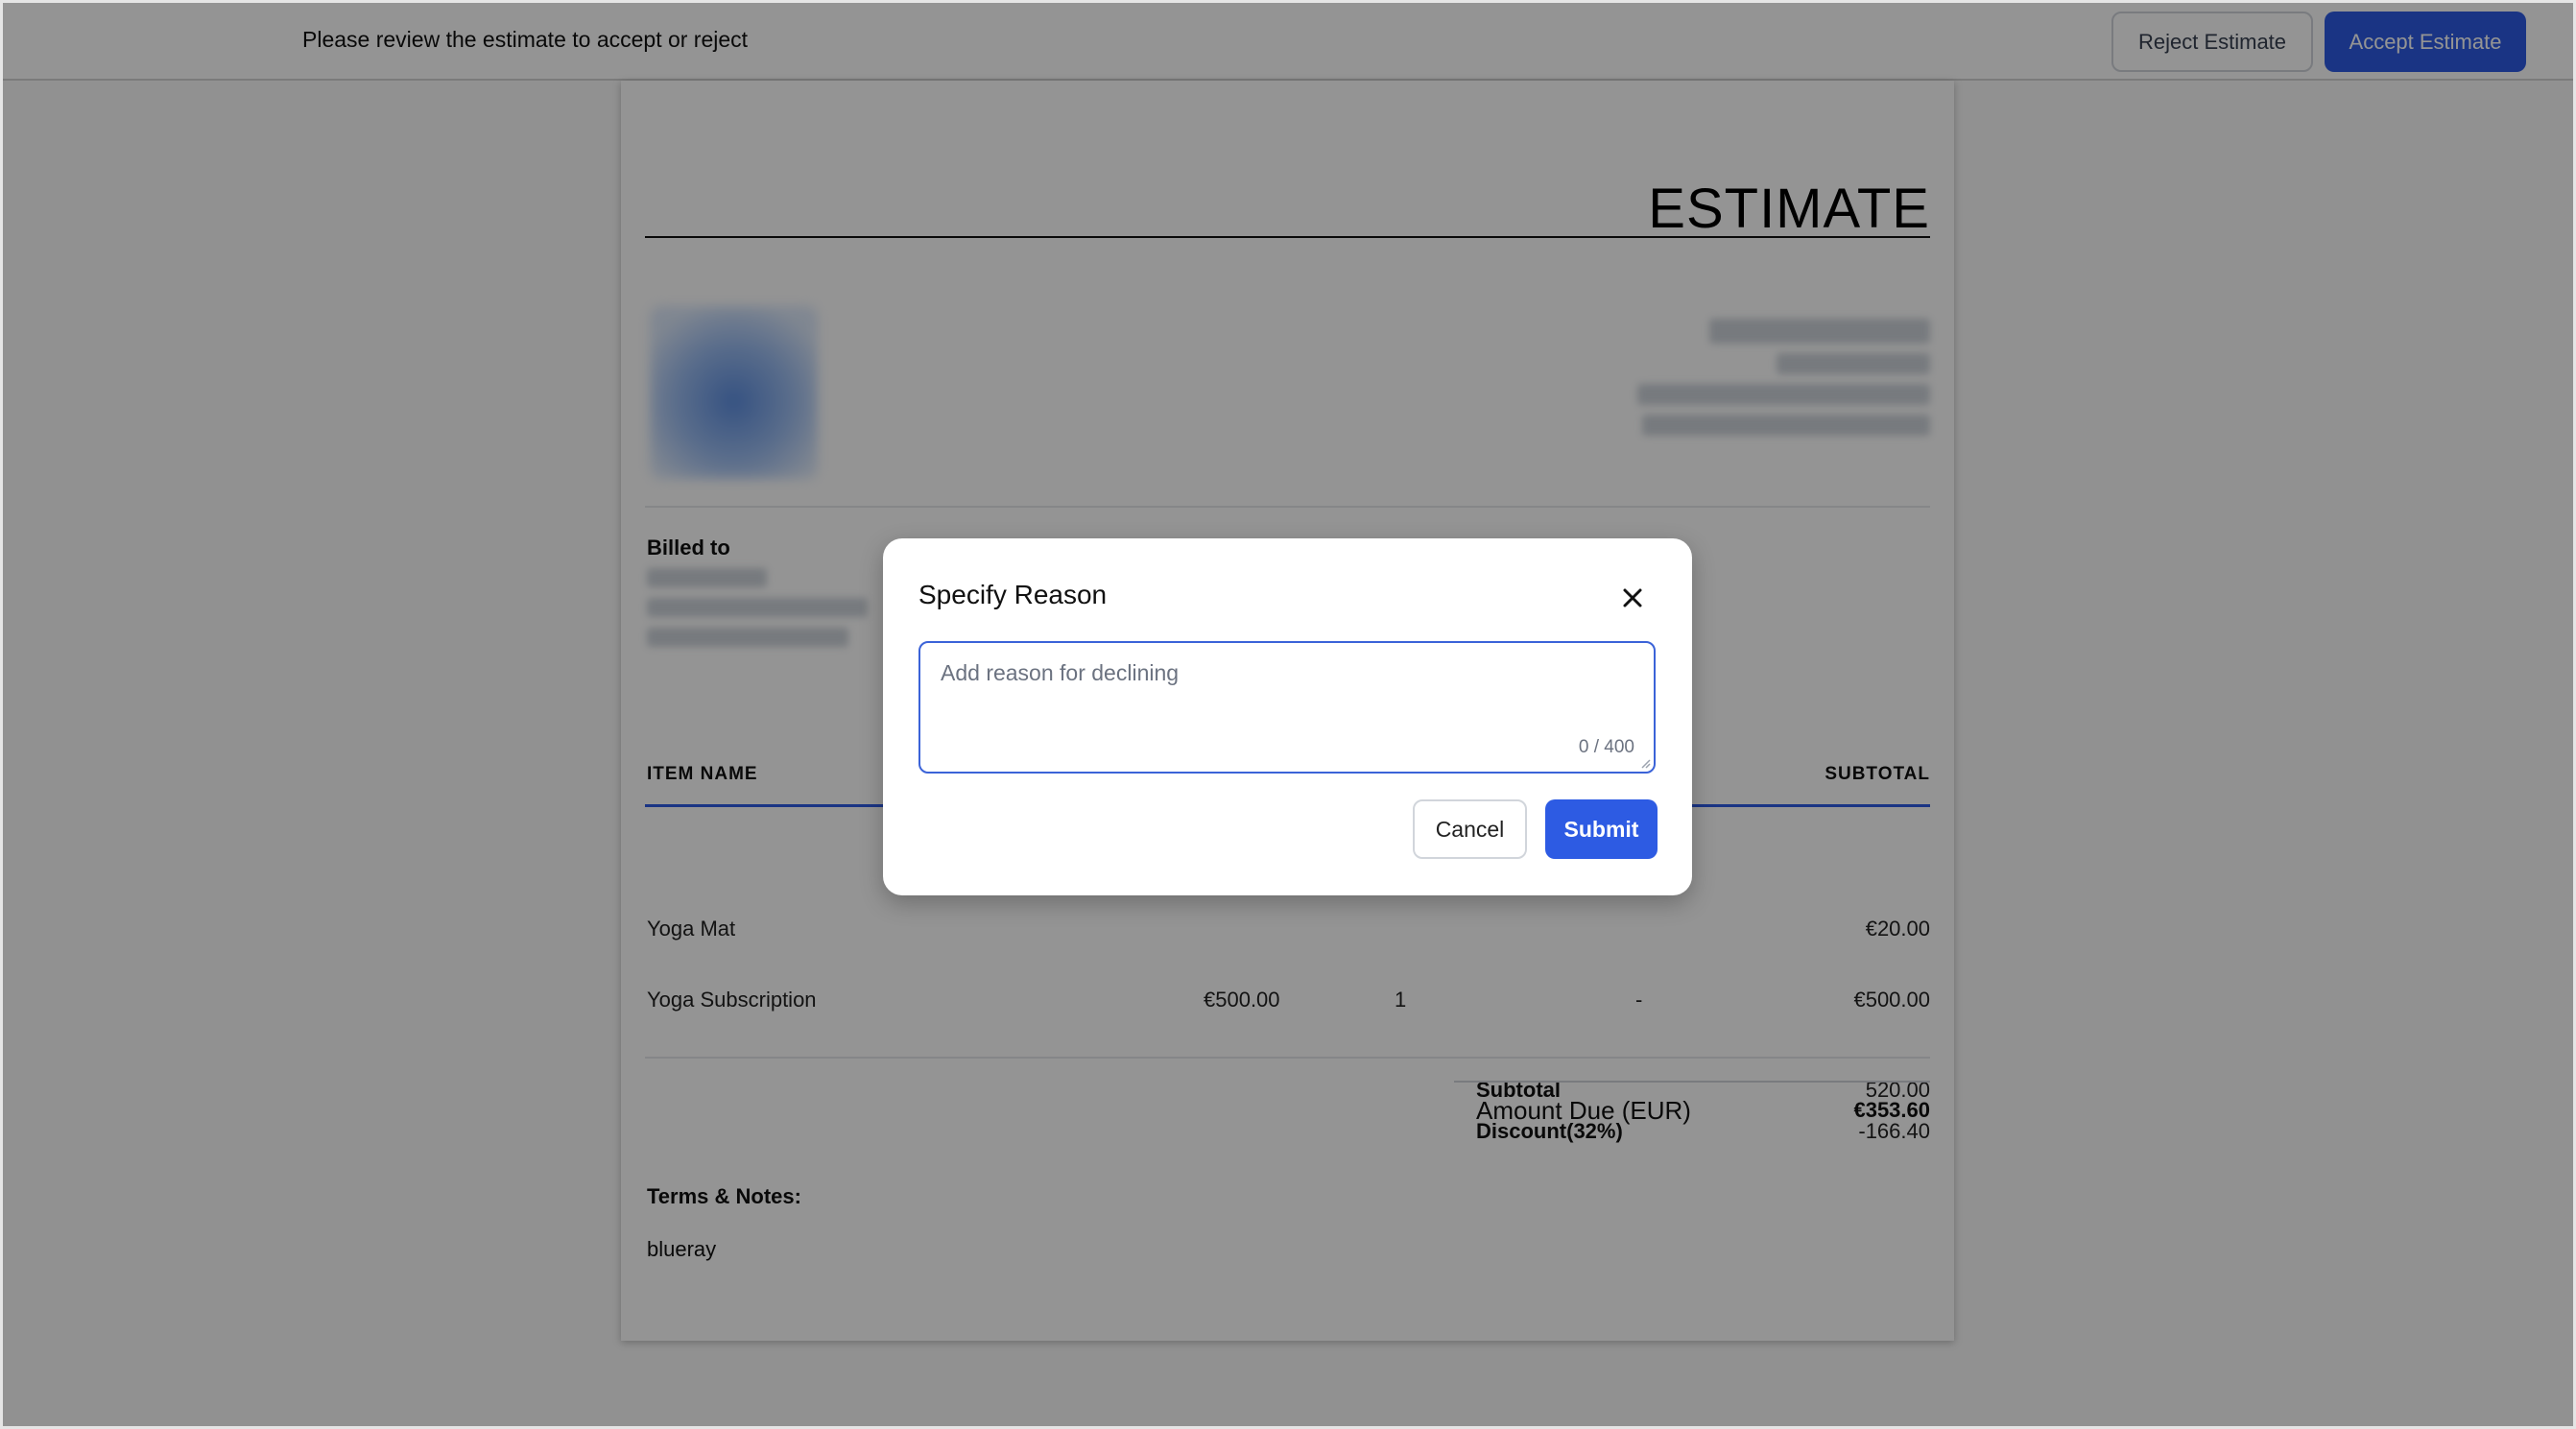 This screenshot has height=1429, width=2576. What do you see at coordinates (1013, 594) in the screenshot?
I see `dialog-title: Specify Reason` at bounding box center [1013, 594].